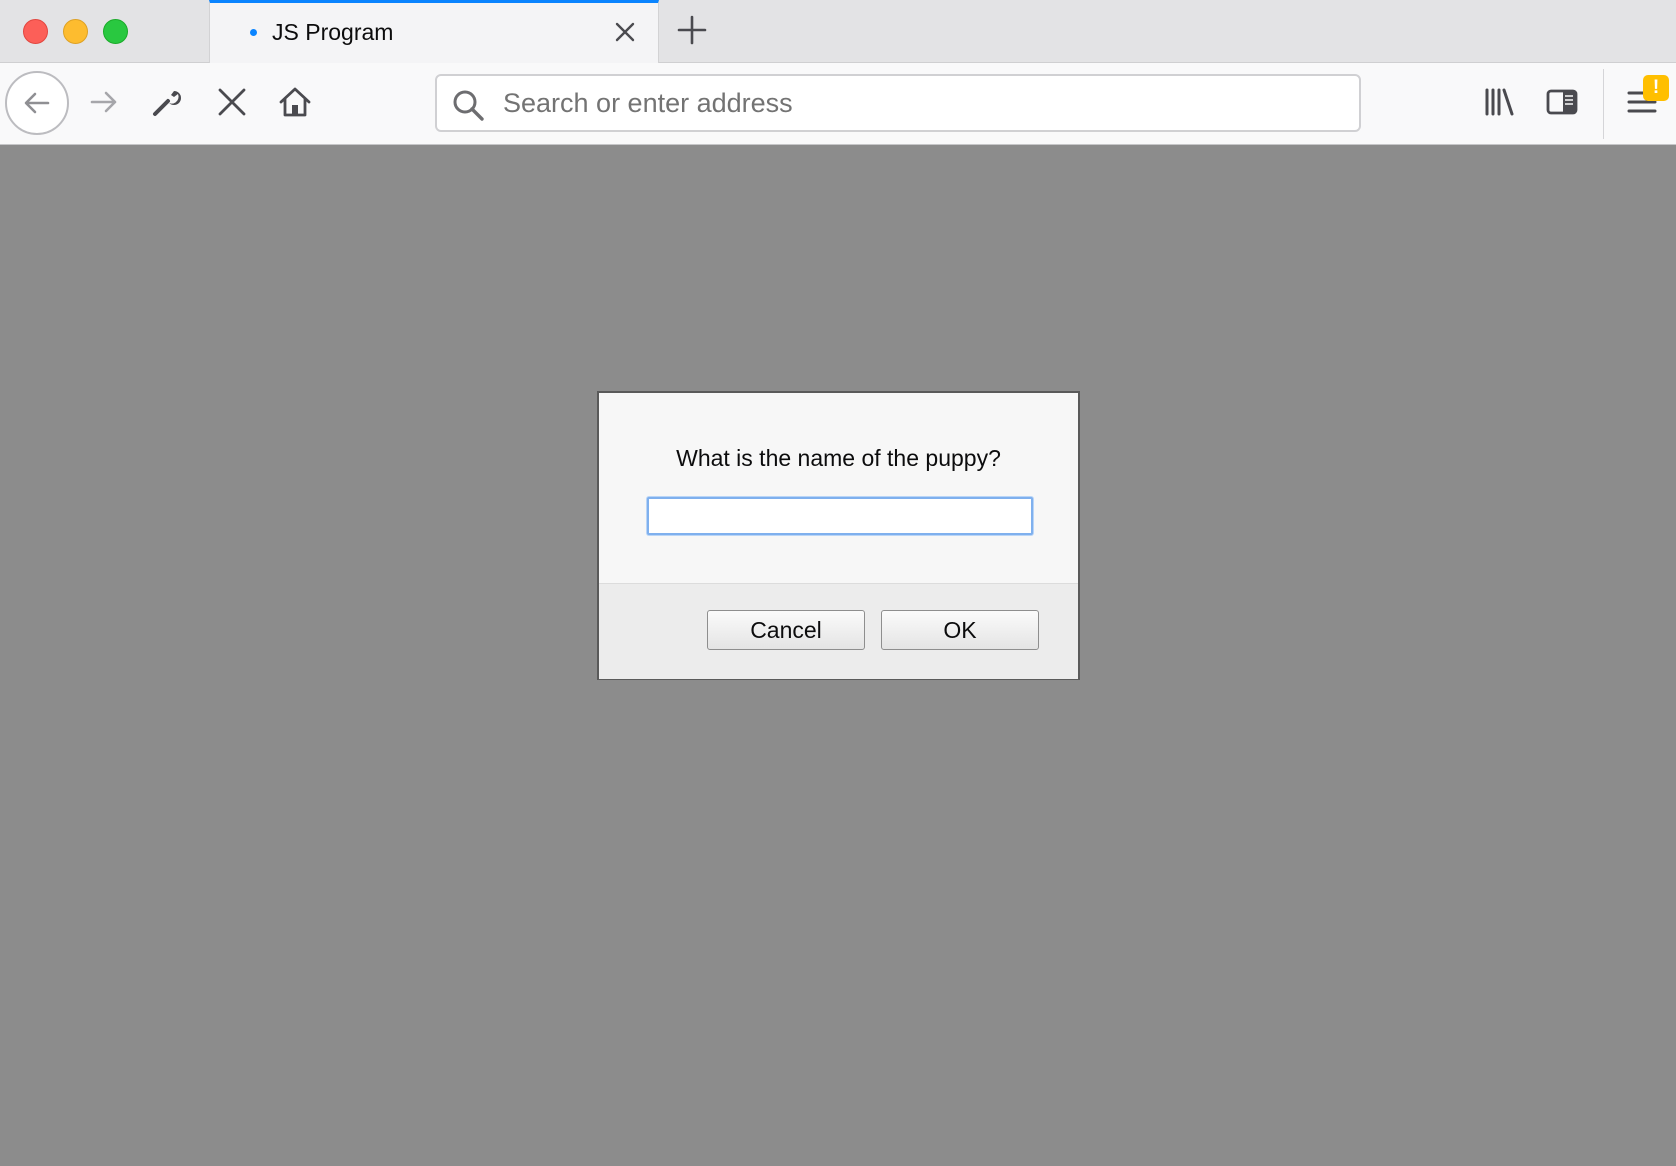 The height and width of the screenshot is (1166, 1676). What do you see at coordinates (434, 31) in the screenshot?
I see `tab-js-program: JS Program` at bounding box center [434, 31].